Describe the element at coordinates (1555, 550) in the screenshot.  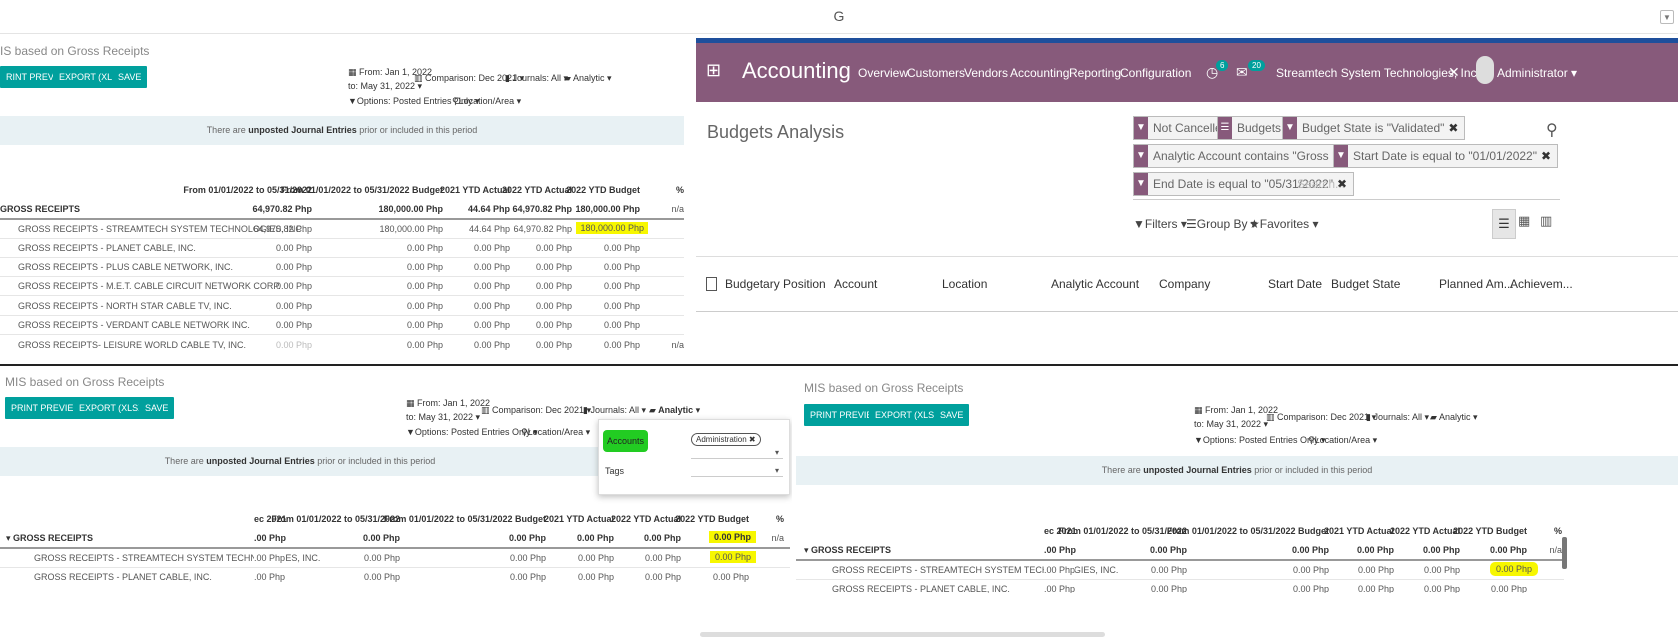
I see `group-percent: n/a` at that location.